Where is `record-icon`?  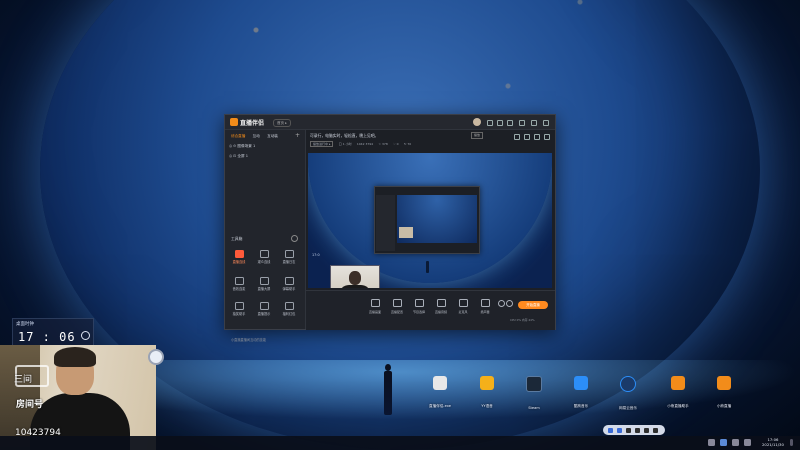 record-icon is located at coordinates (501, 303).